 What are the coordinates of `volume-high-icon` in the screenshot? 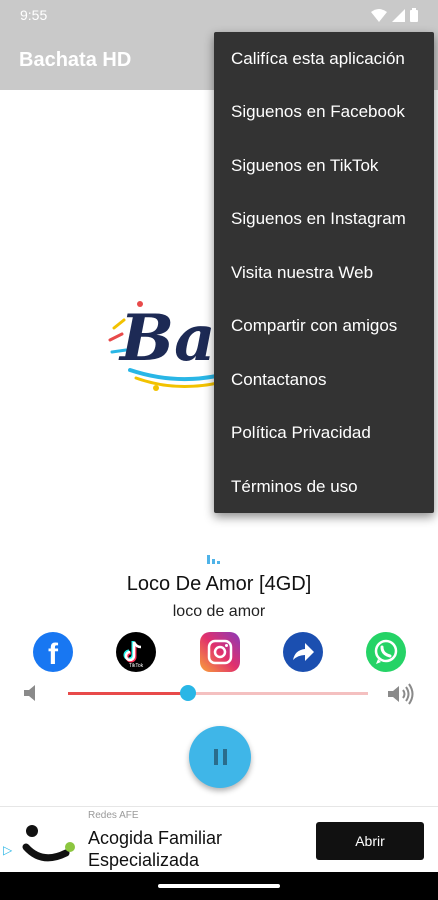 It's located at (402, 694).